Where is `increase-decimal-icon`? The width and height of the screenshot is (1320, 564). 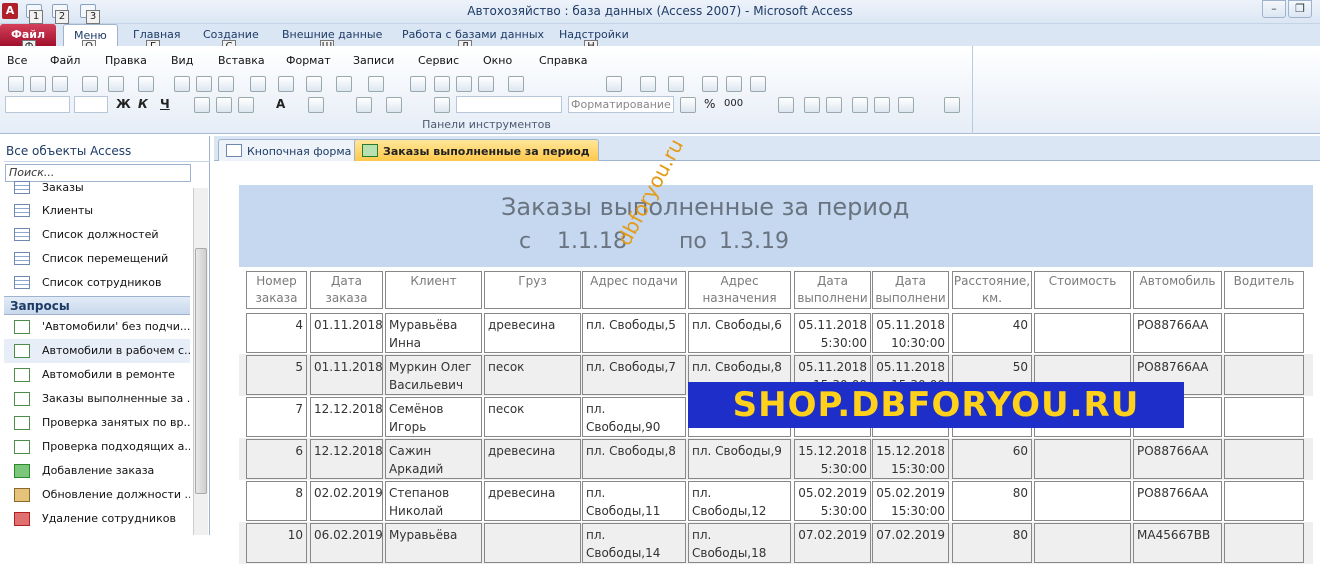 increase-decimal-icon is located at coordinates (786, 105).